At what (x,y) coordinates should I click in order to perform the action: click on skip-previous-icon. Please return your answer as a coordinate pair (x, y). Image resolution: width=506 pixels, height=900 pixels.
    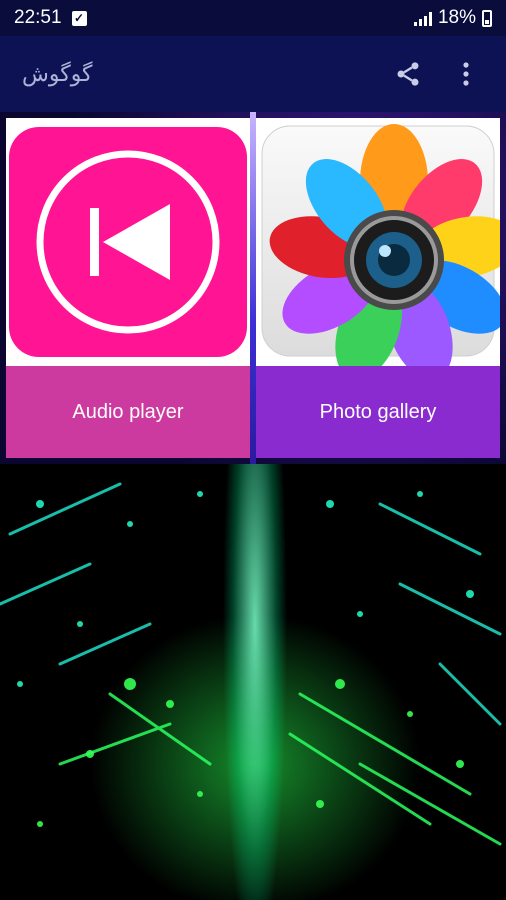
    Looking at the image, I should click on (128, 242).